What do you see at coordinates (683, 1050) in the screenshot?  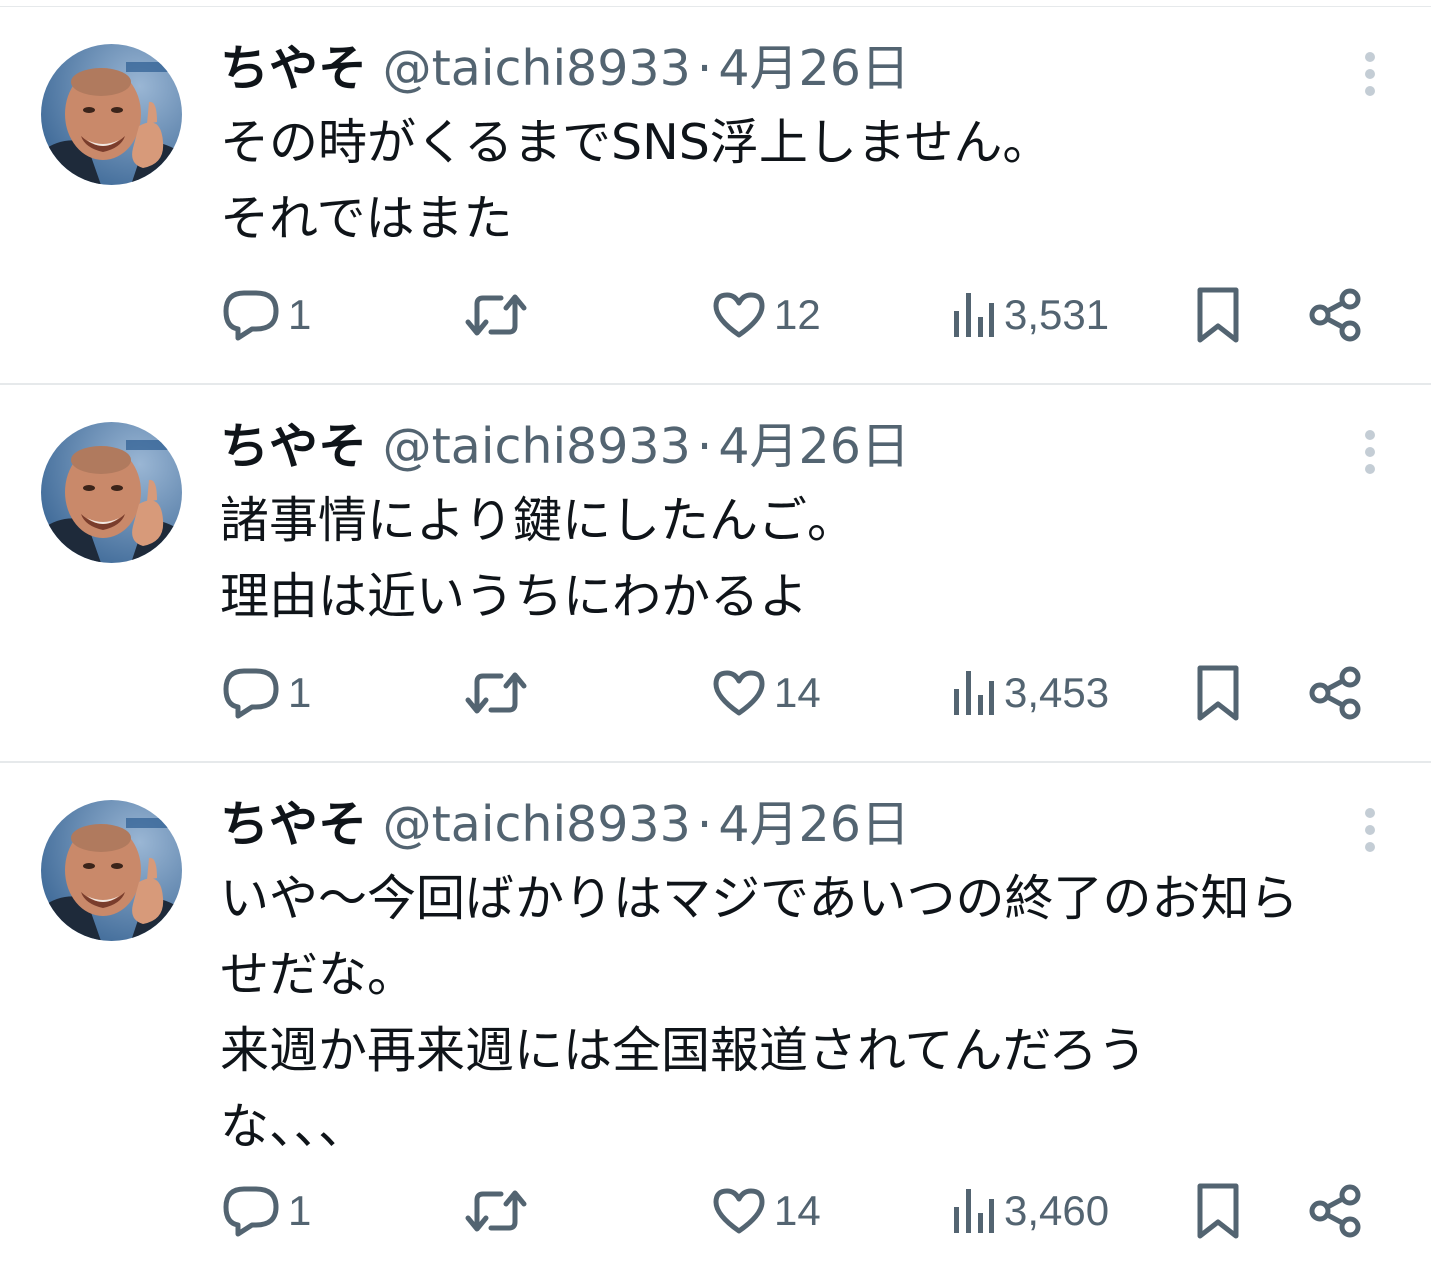 I see `tweet-text-line: 来週か再来週には全国報道されてんだろう` at bounding box center [683, 1050].